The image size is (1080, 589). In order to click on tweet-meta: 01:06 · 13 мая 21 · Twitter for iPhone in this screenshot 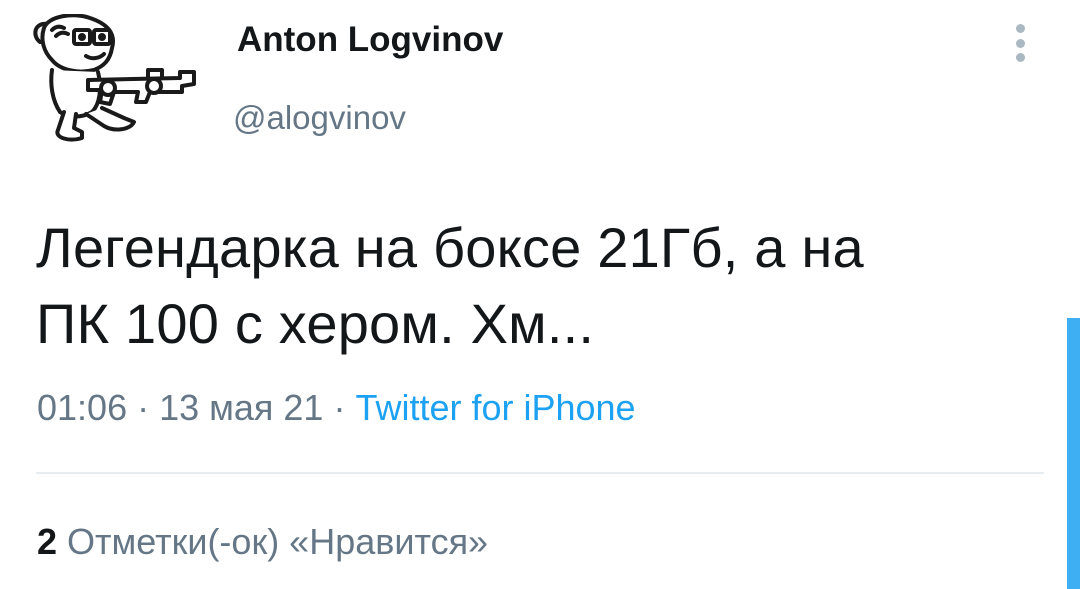, I will do `click(336, 408)`.